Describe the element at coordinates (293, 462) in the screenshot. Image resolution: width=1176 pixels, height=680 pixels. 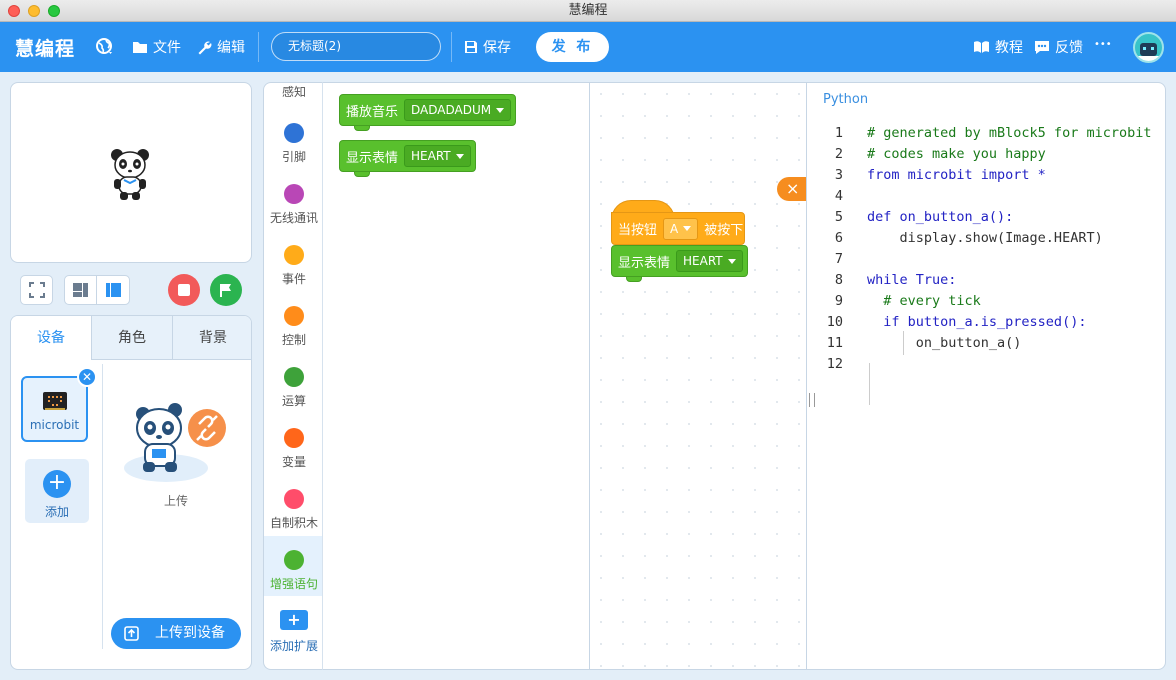
I see `category-label: 变量` at that location.